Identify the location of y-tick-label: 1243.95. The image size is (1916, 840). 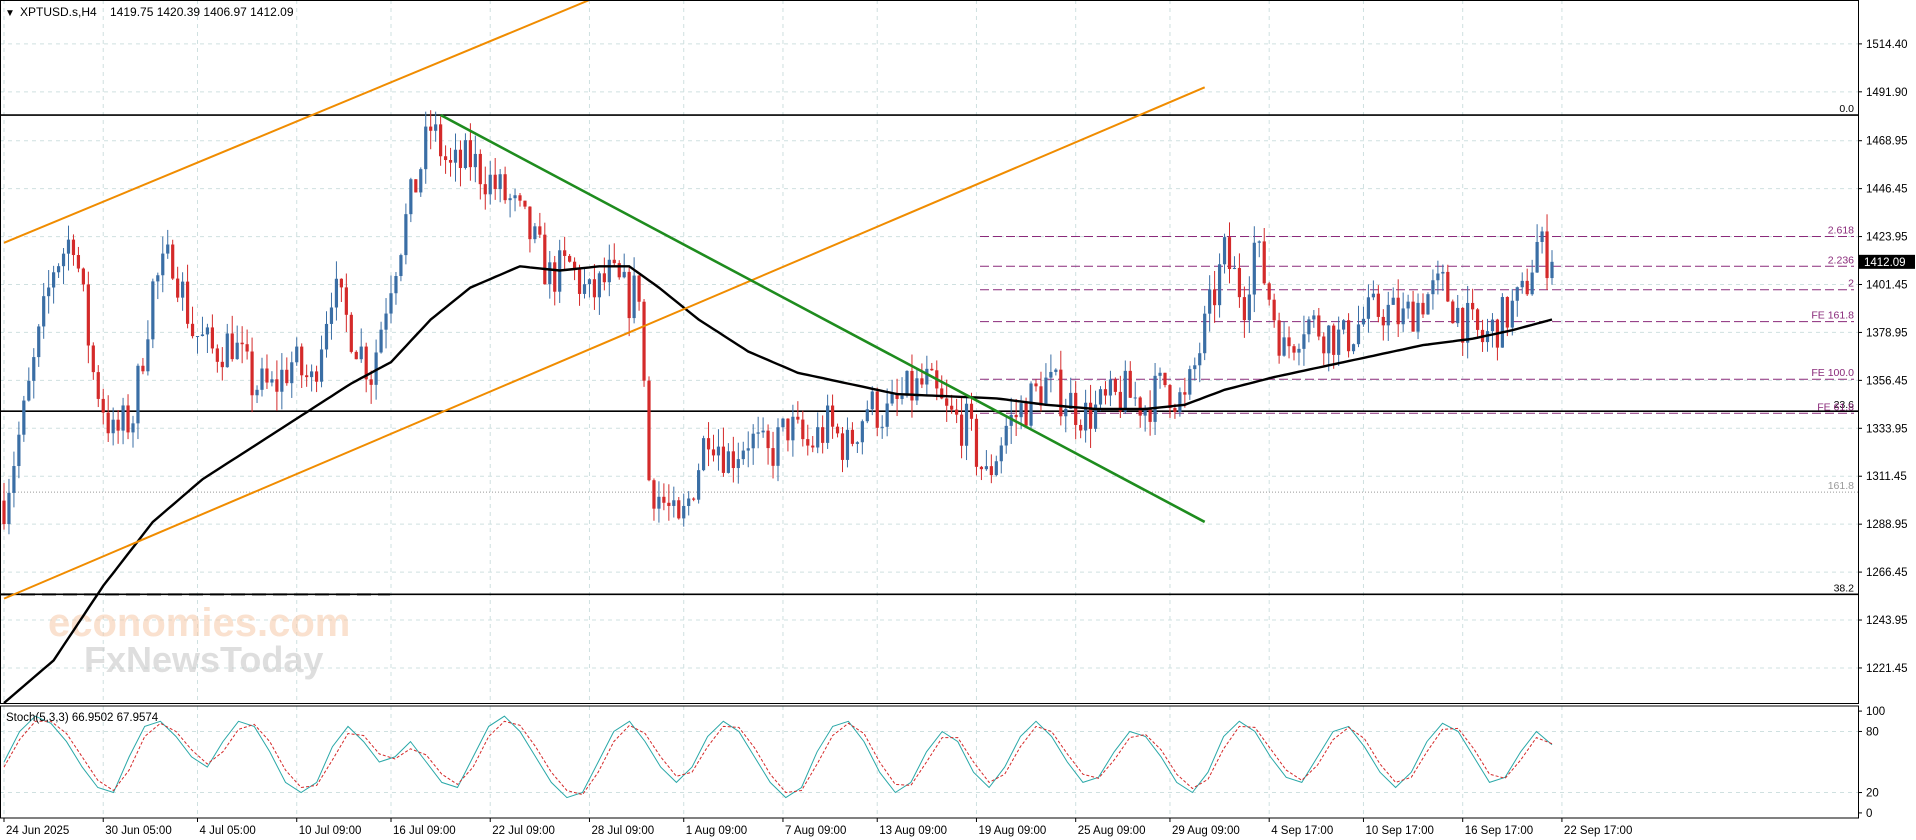
(1887, 621).